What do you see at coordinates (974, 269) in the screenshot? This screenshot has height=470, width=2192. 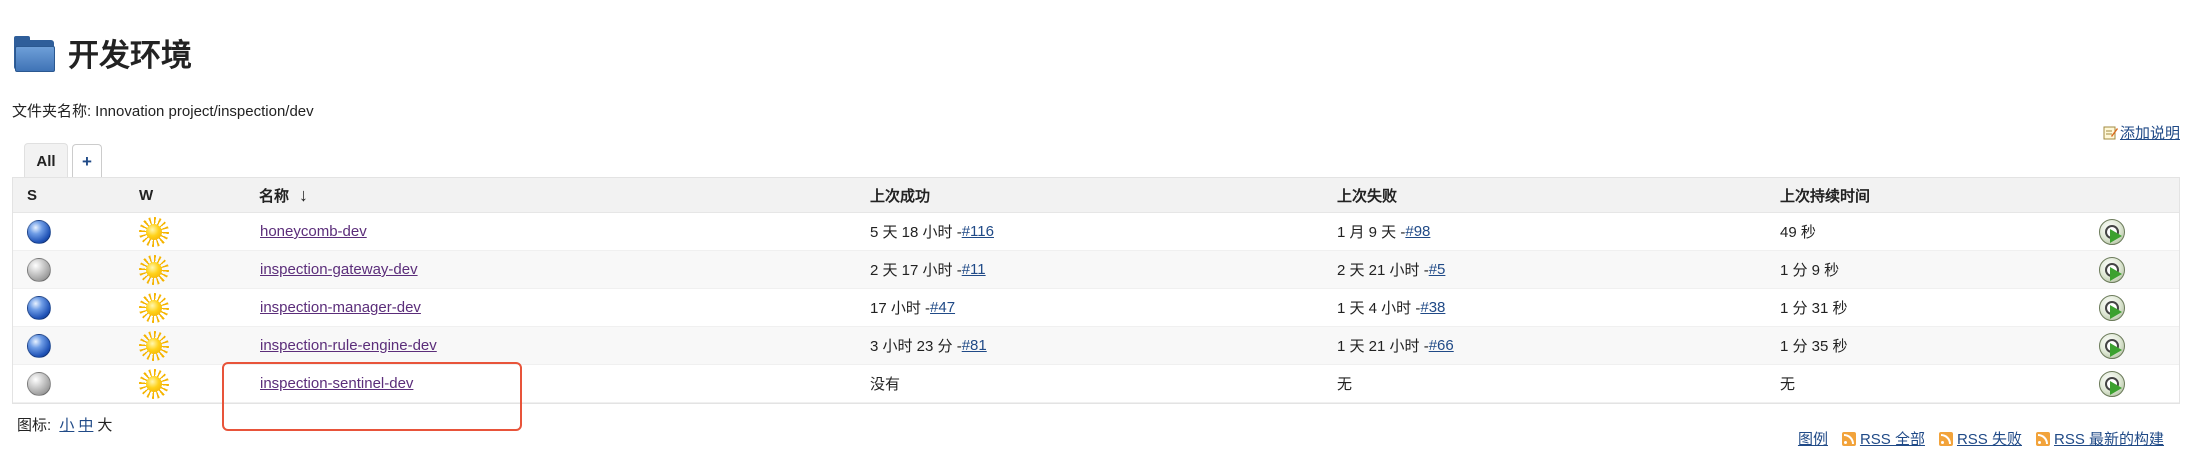 I see `success-build-link: #11` at bounding box center [974, 269].